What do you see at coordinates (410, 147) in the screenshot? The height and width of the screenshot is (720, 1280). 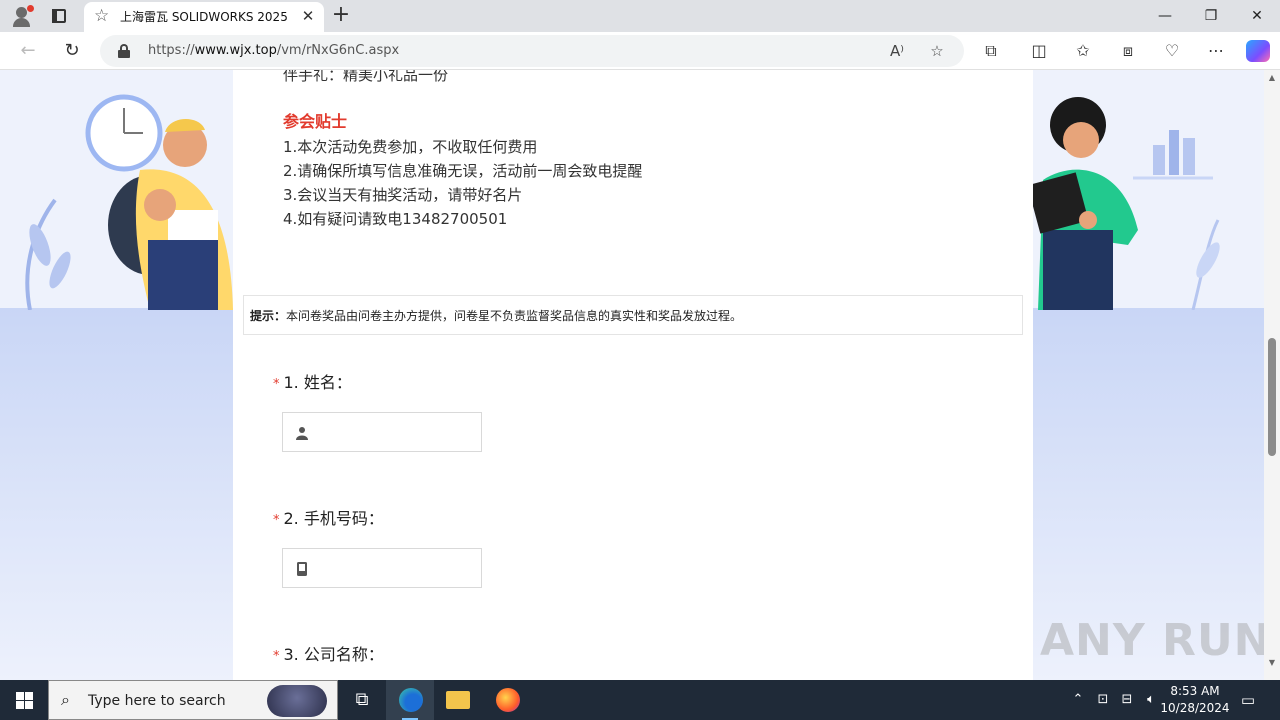 I see `tip-item: 1.本次活动免费参加，不收取任何费用` at bounding box center [410, 147].